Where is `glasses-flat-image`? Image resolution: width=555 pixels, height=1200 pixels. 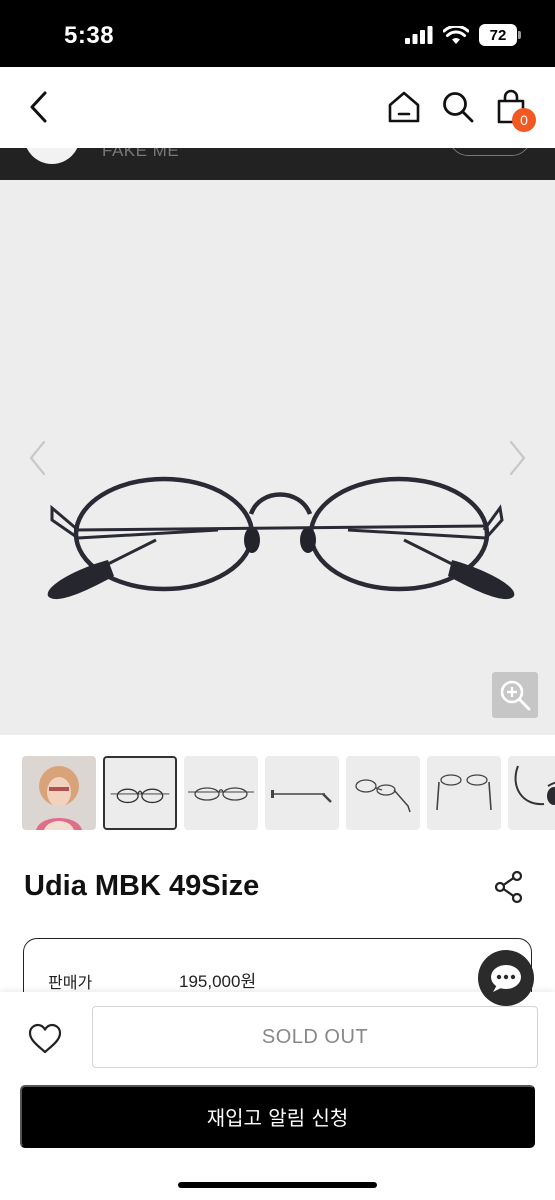
glasses-flat-image is located at coordinates (221, 794).